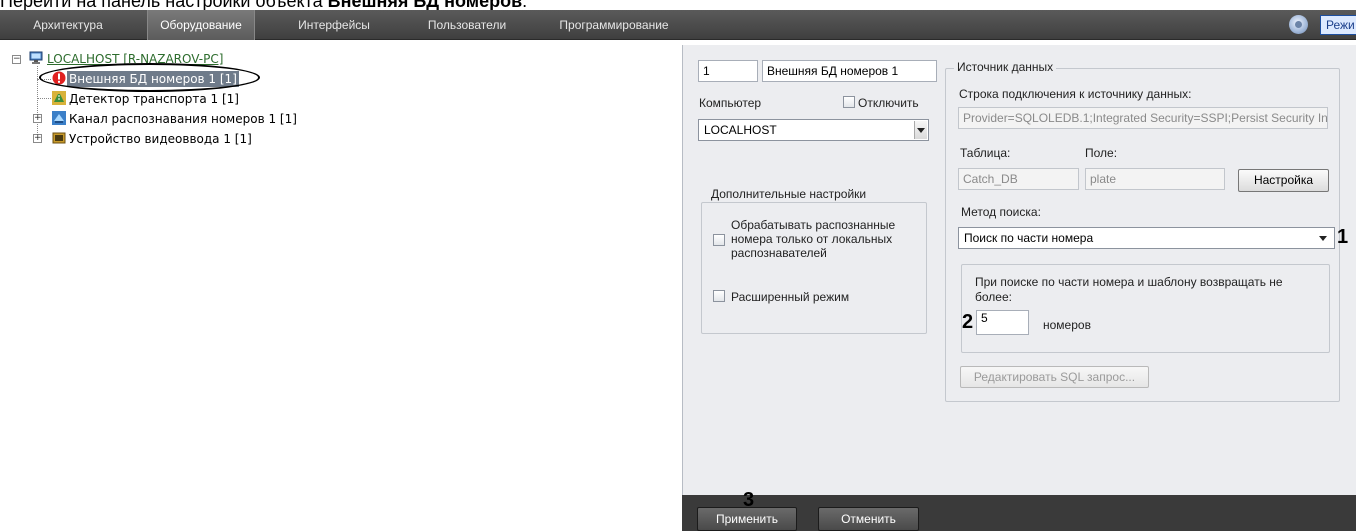  Describe the element at coordinates (813, 130) in the screenshot. I see `computer-select: LOCALHOST` at that location.